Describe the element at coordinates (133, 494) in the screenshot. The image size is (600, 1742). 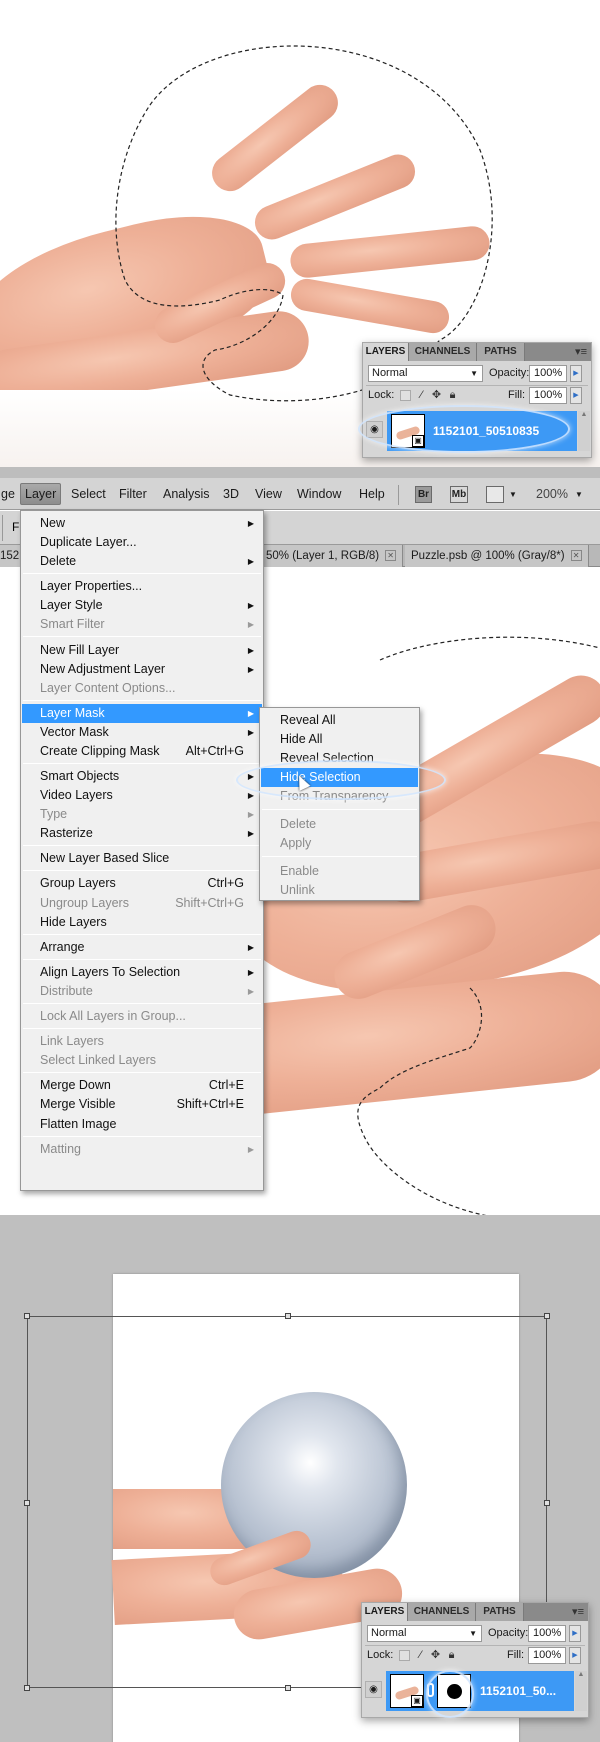
I see `menu-filter: Filter` at that location.